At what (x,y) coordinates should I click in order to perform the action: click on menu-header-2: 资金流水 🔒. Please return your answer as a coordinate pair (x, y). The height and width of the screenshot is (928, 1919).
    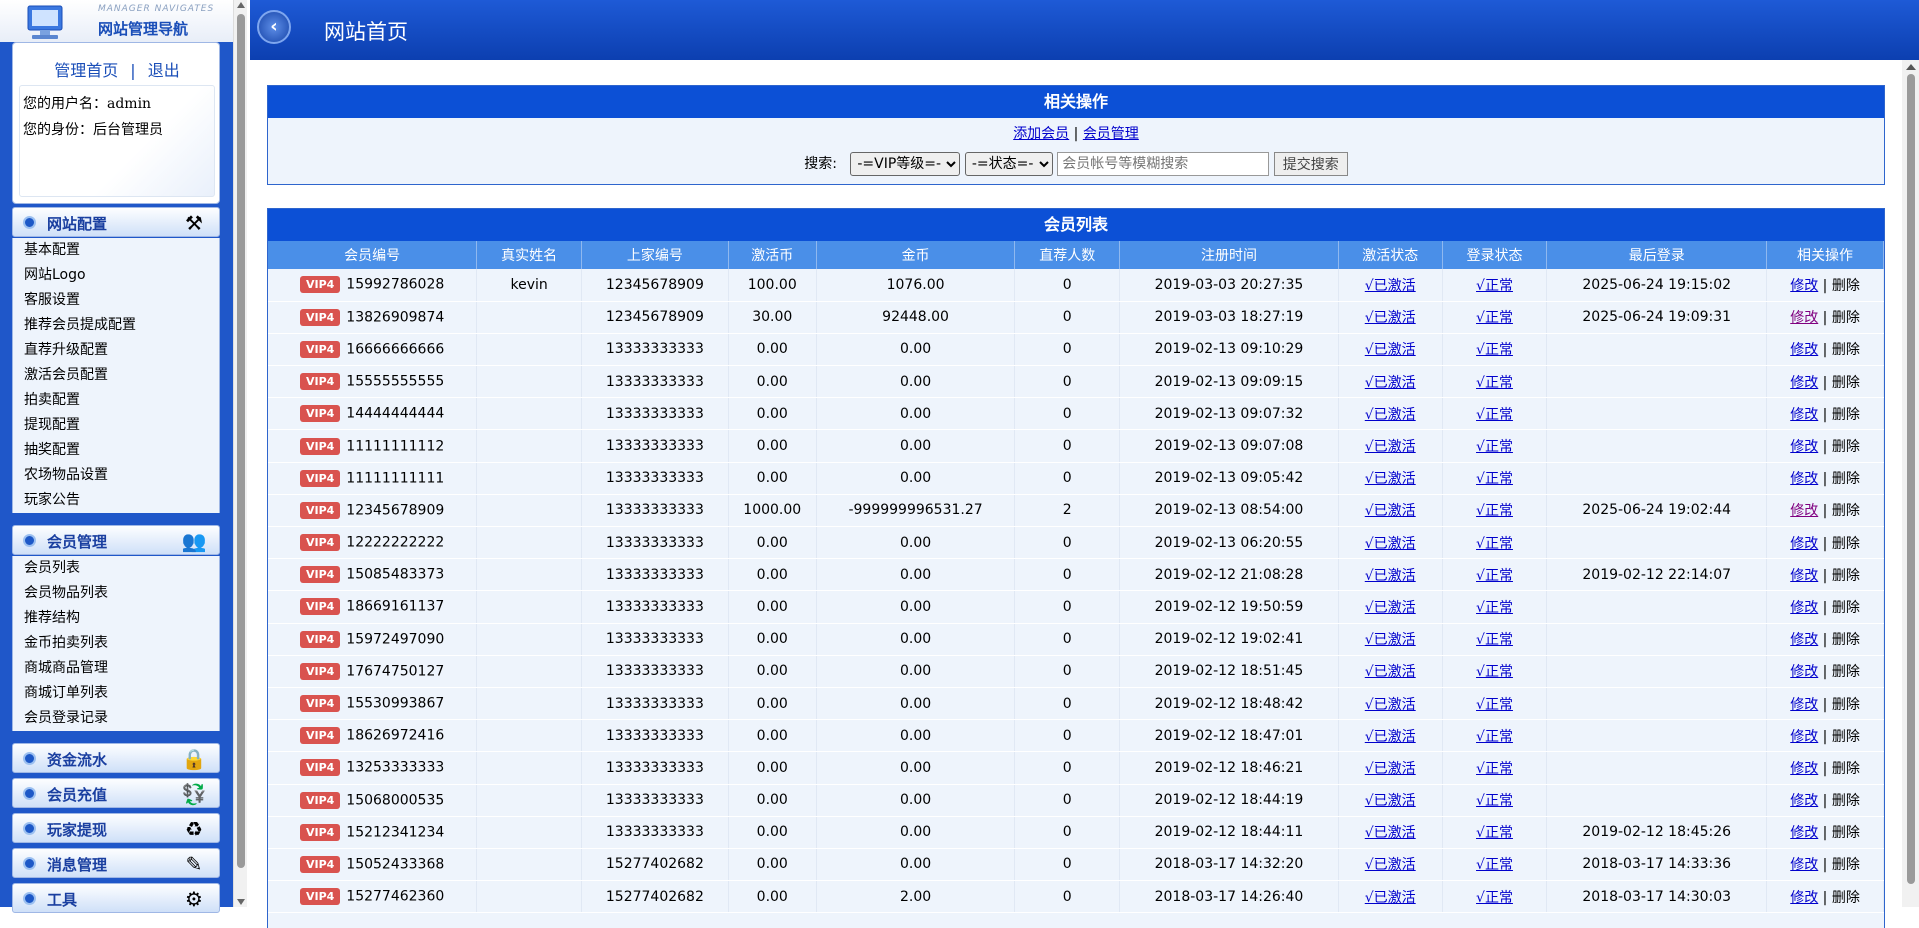
    Looking at the image, I should click on (116, 758).